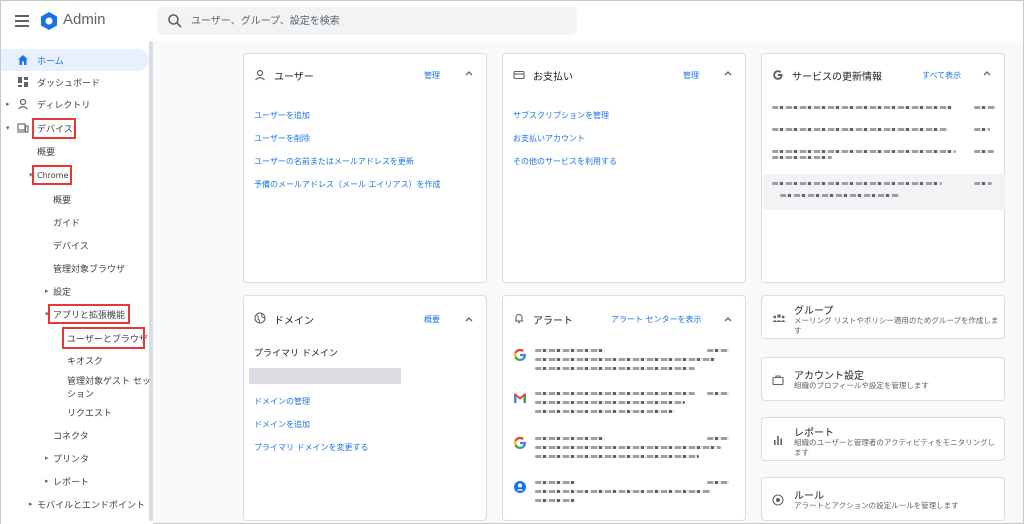 The image size is (1024, 524). I want to click on card-header: アラート アラート センターを表示, so click(624, 316).